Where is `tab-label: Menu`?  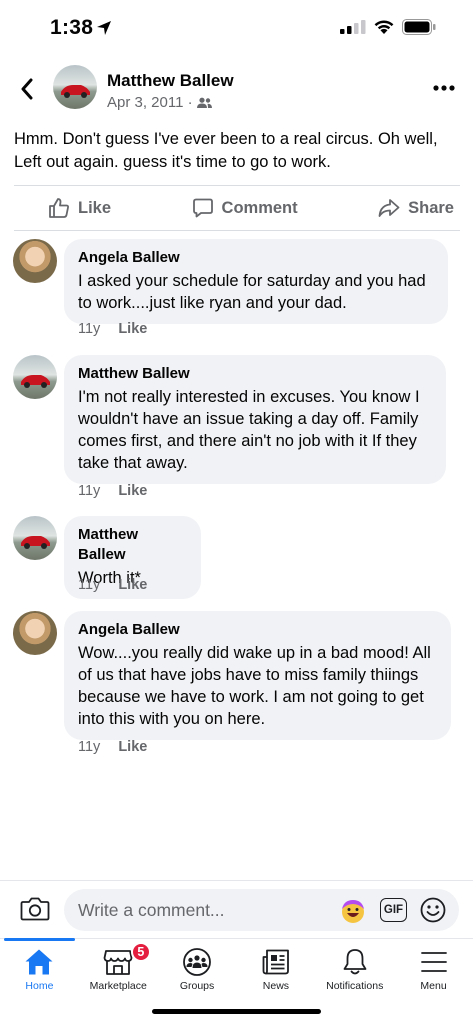 tab-label: Menu is located at coordinates (433, 986).